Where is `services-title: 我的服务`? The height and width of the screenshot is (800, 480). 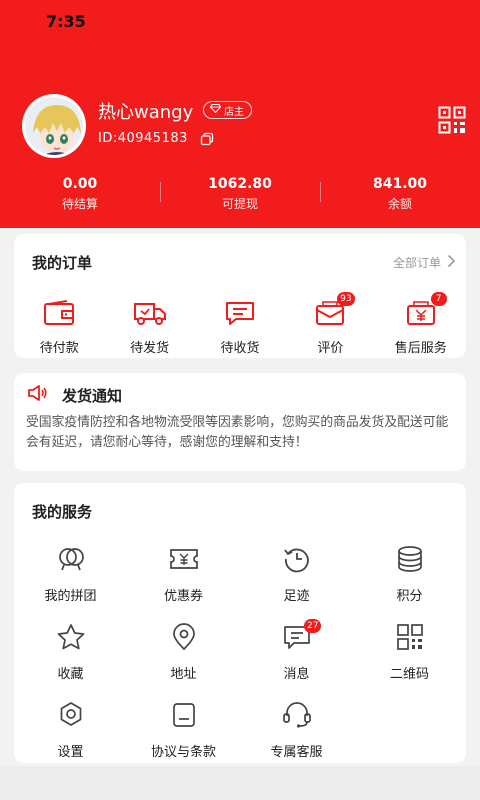
services-title: 我的服务 is located at coordinates (62, 512).